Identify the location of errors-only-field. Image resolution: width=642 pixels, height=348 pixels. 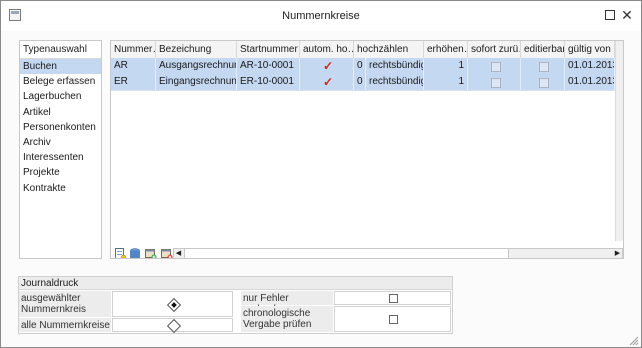
(392, 298).